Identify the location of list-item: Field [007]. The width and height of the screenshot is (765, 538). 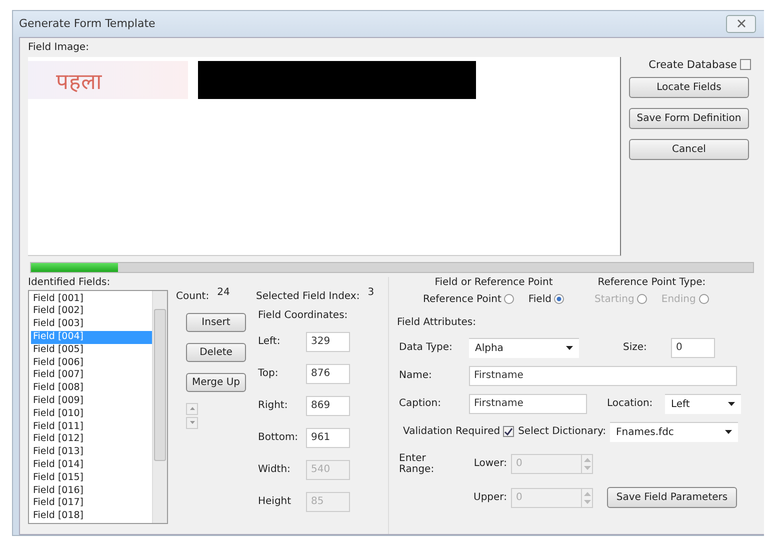
(91, 375).